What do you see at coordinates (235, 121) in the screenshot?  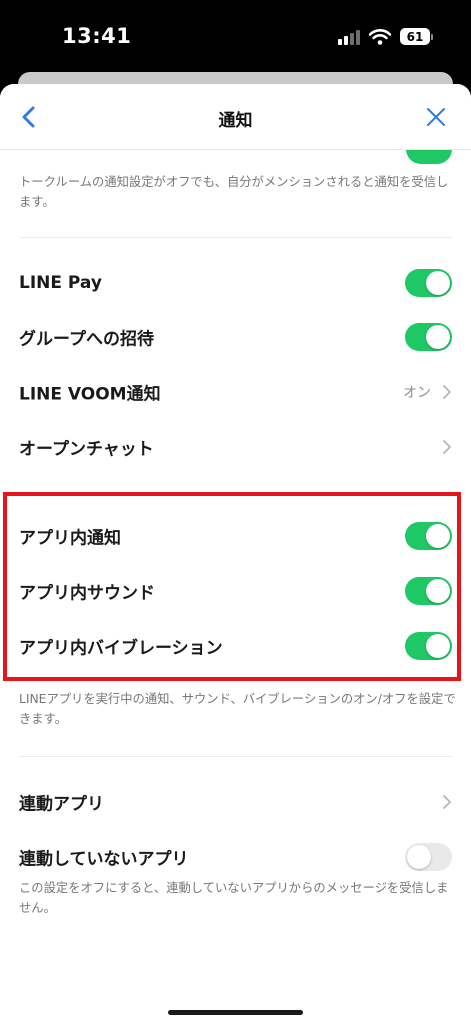 I see `page-title: 通知` at bounding box center [235, 121].